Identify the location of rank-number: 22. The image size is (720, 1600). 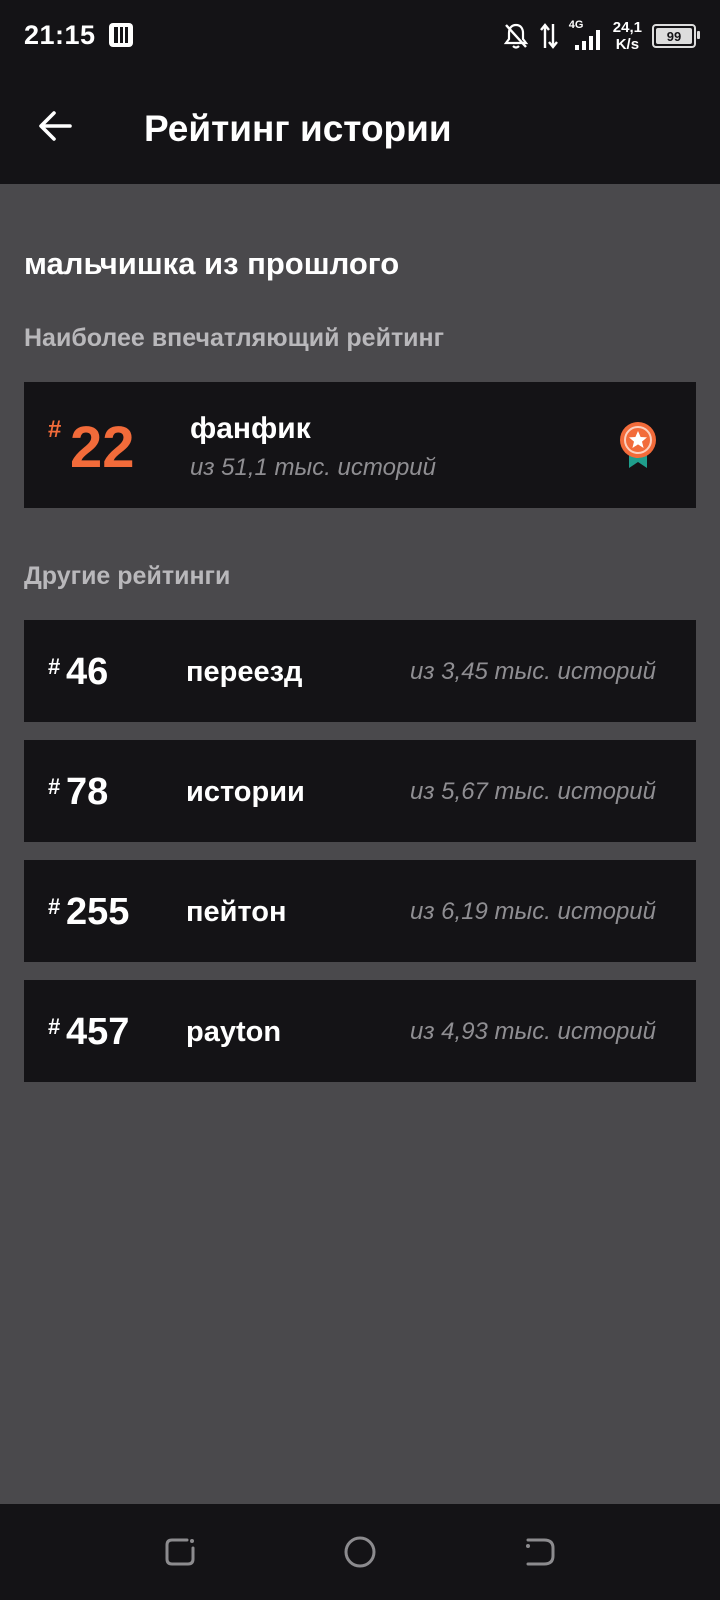
(102, 447).